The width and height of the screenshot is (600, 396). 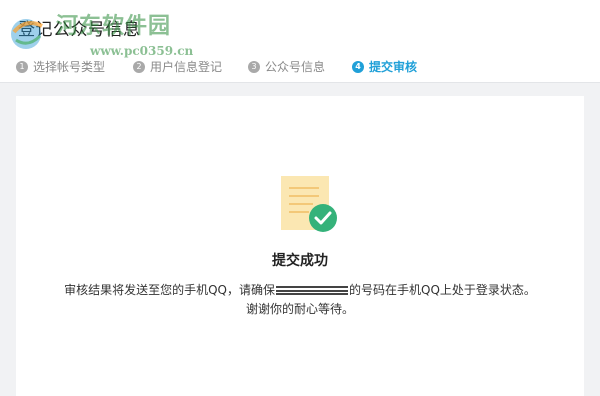 What do you see at coordinates (186, 67) in the screenshot?
I see `step-label: 用户信息登记` at bounding box center [186, 67].